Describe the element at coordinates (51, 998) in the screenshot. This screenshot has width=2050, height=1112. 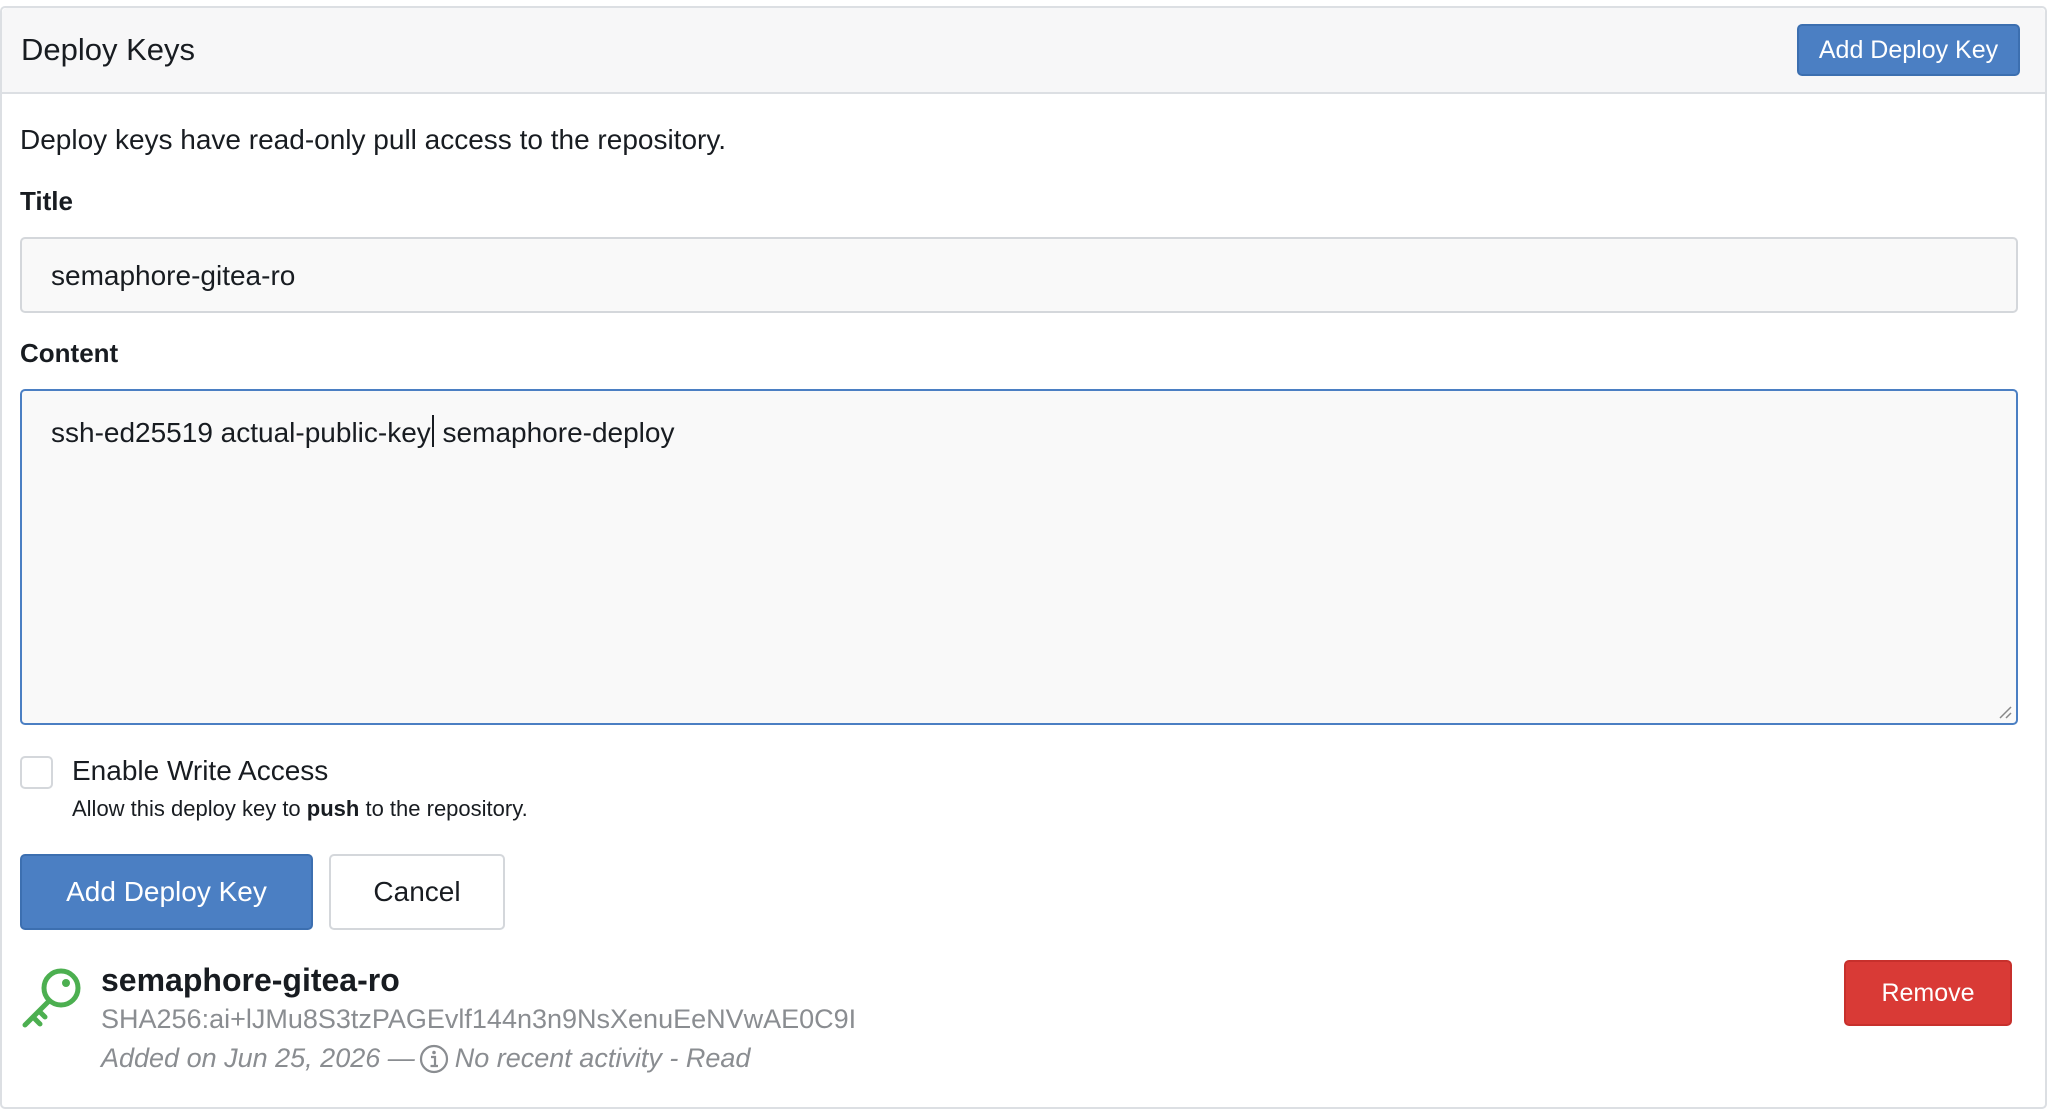
I see `key-icon` at that location.